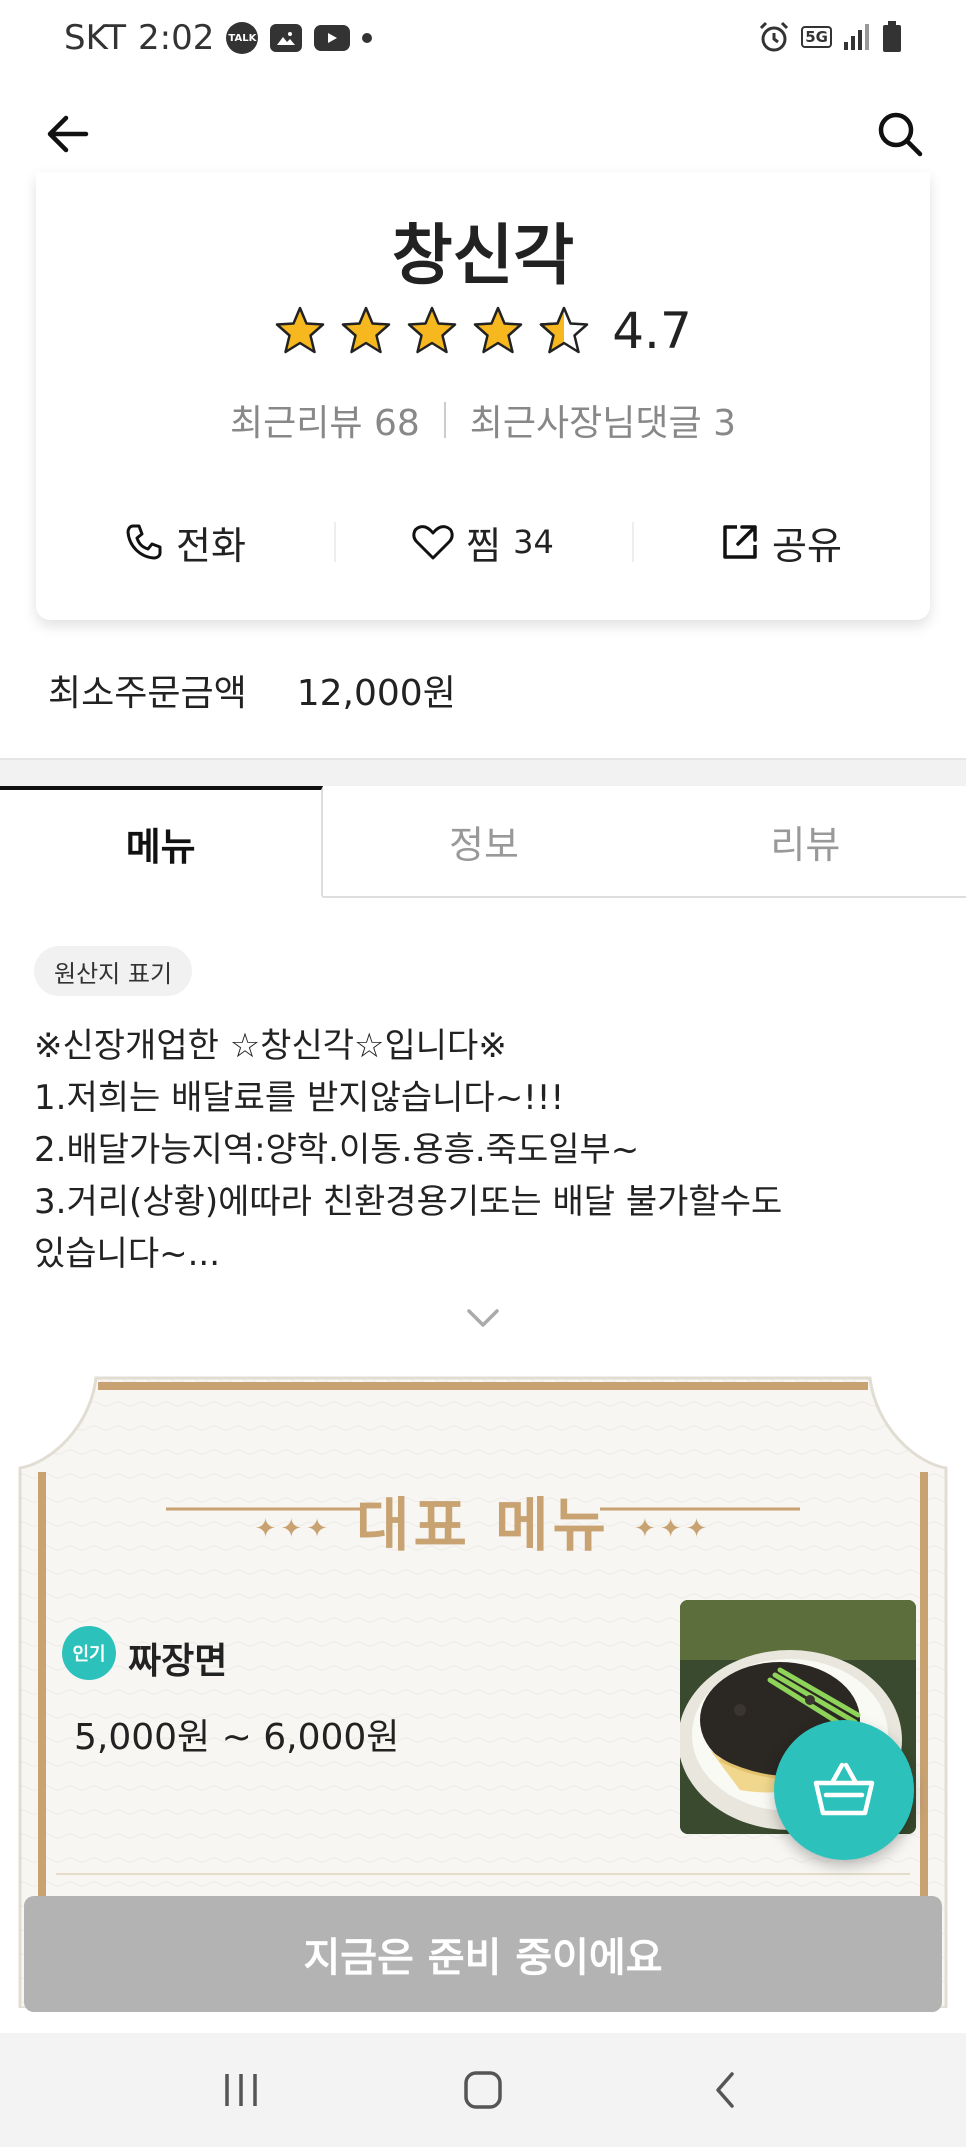 The height and width of the screenshot is (2147, 966). I want to click on popular-badge: 인기, so click(89, 1653).